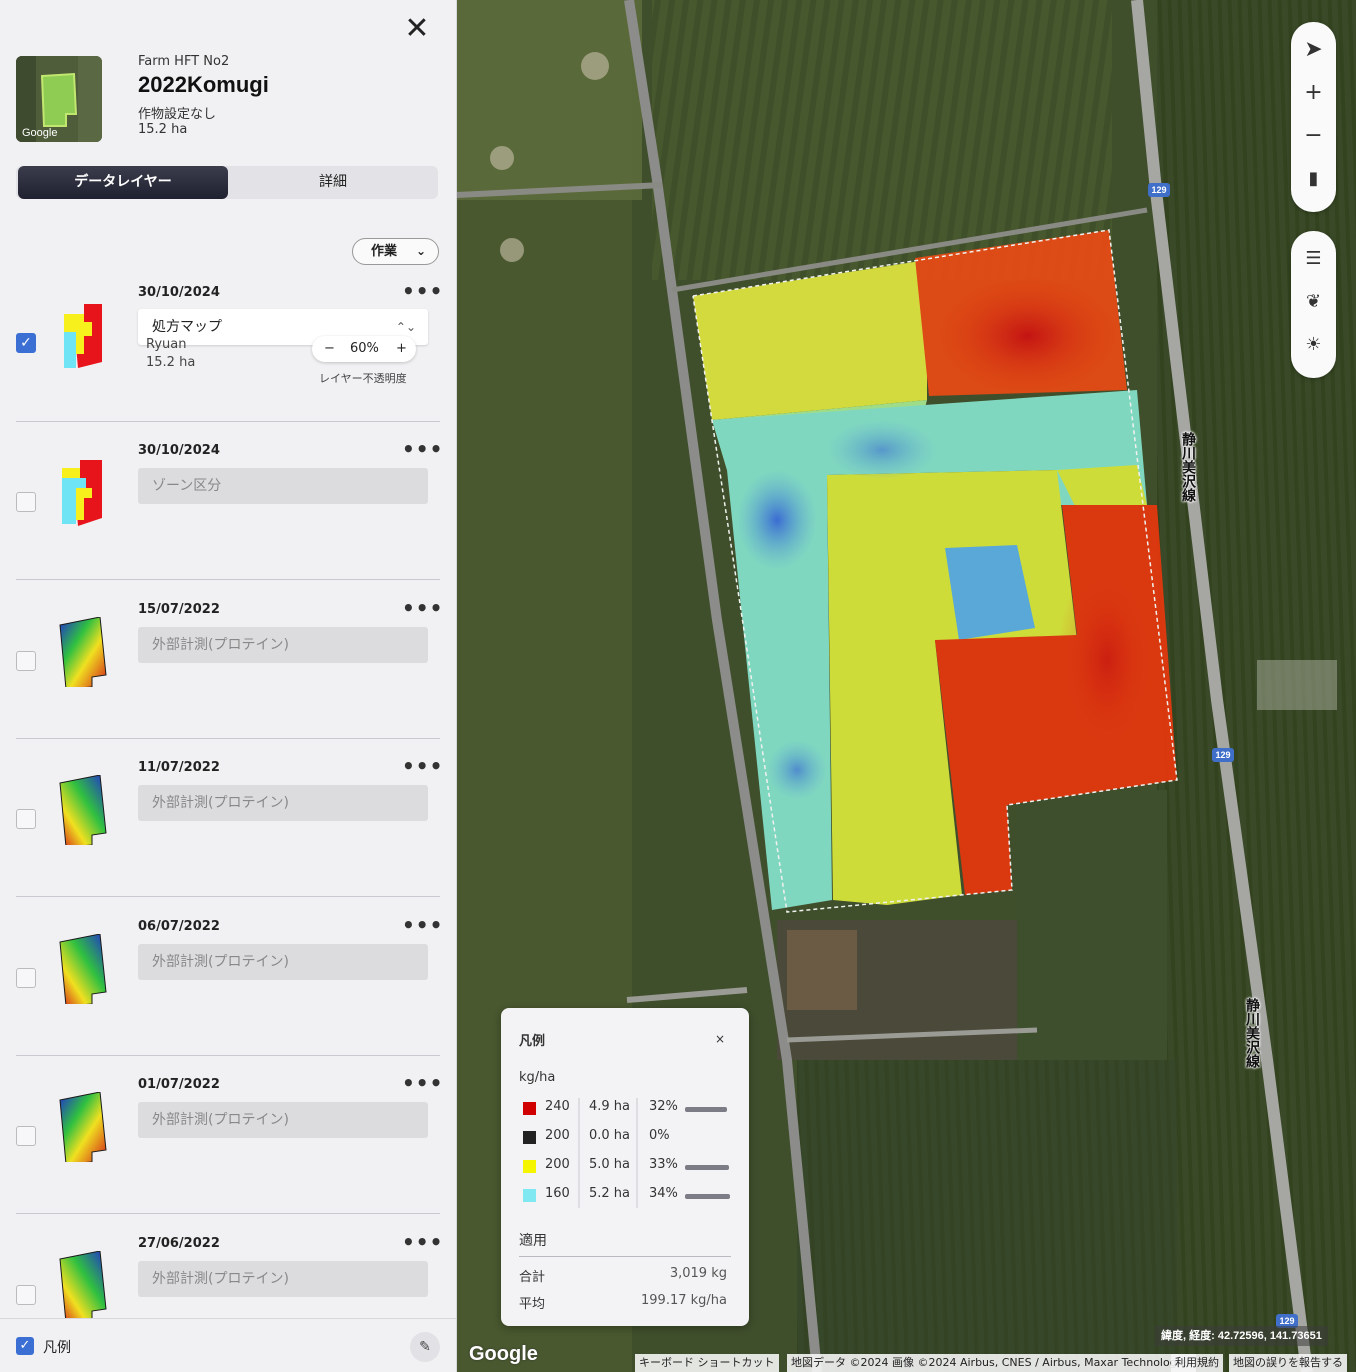 Image resolution: width=1356 pixels, height=1372 pixels. I want to click on layer-date: 06/07/2022, so click(179, 926).